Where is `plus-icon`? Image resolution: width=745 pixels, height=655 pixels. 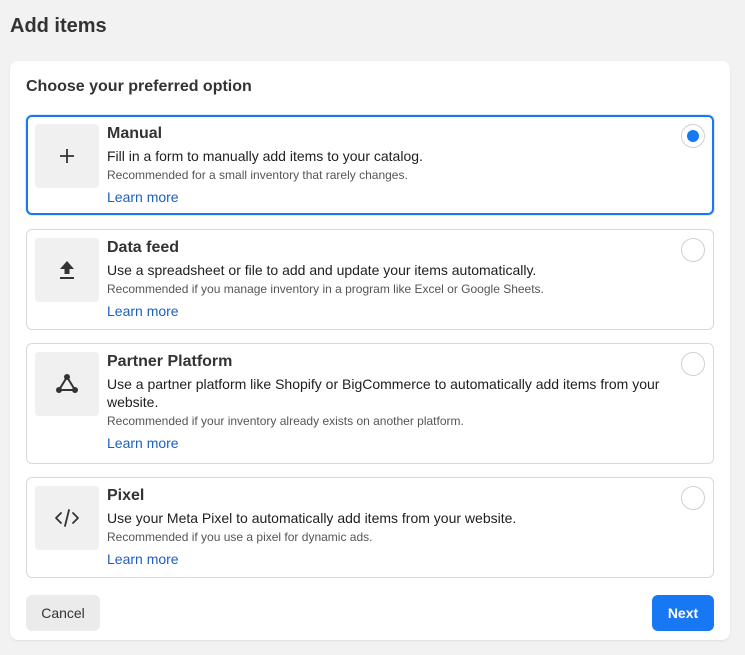
plus-icon is located at coordinates (67, 156).